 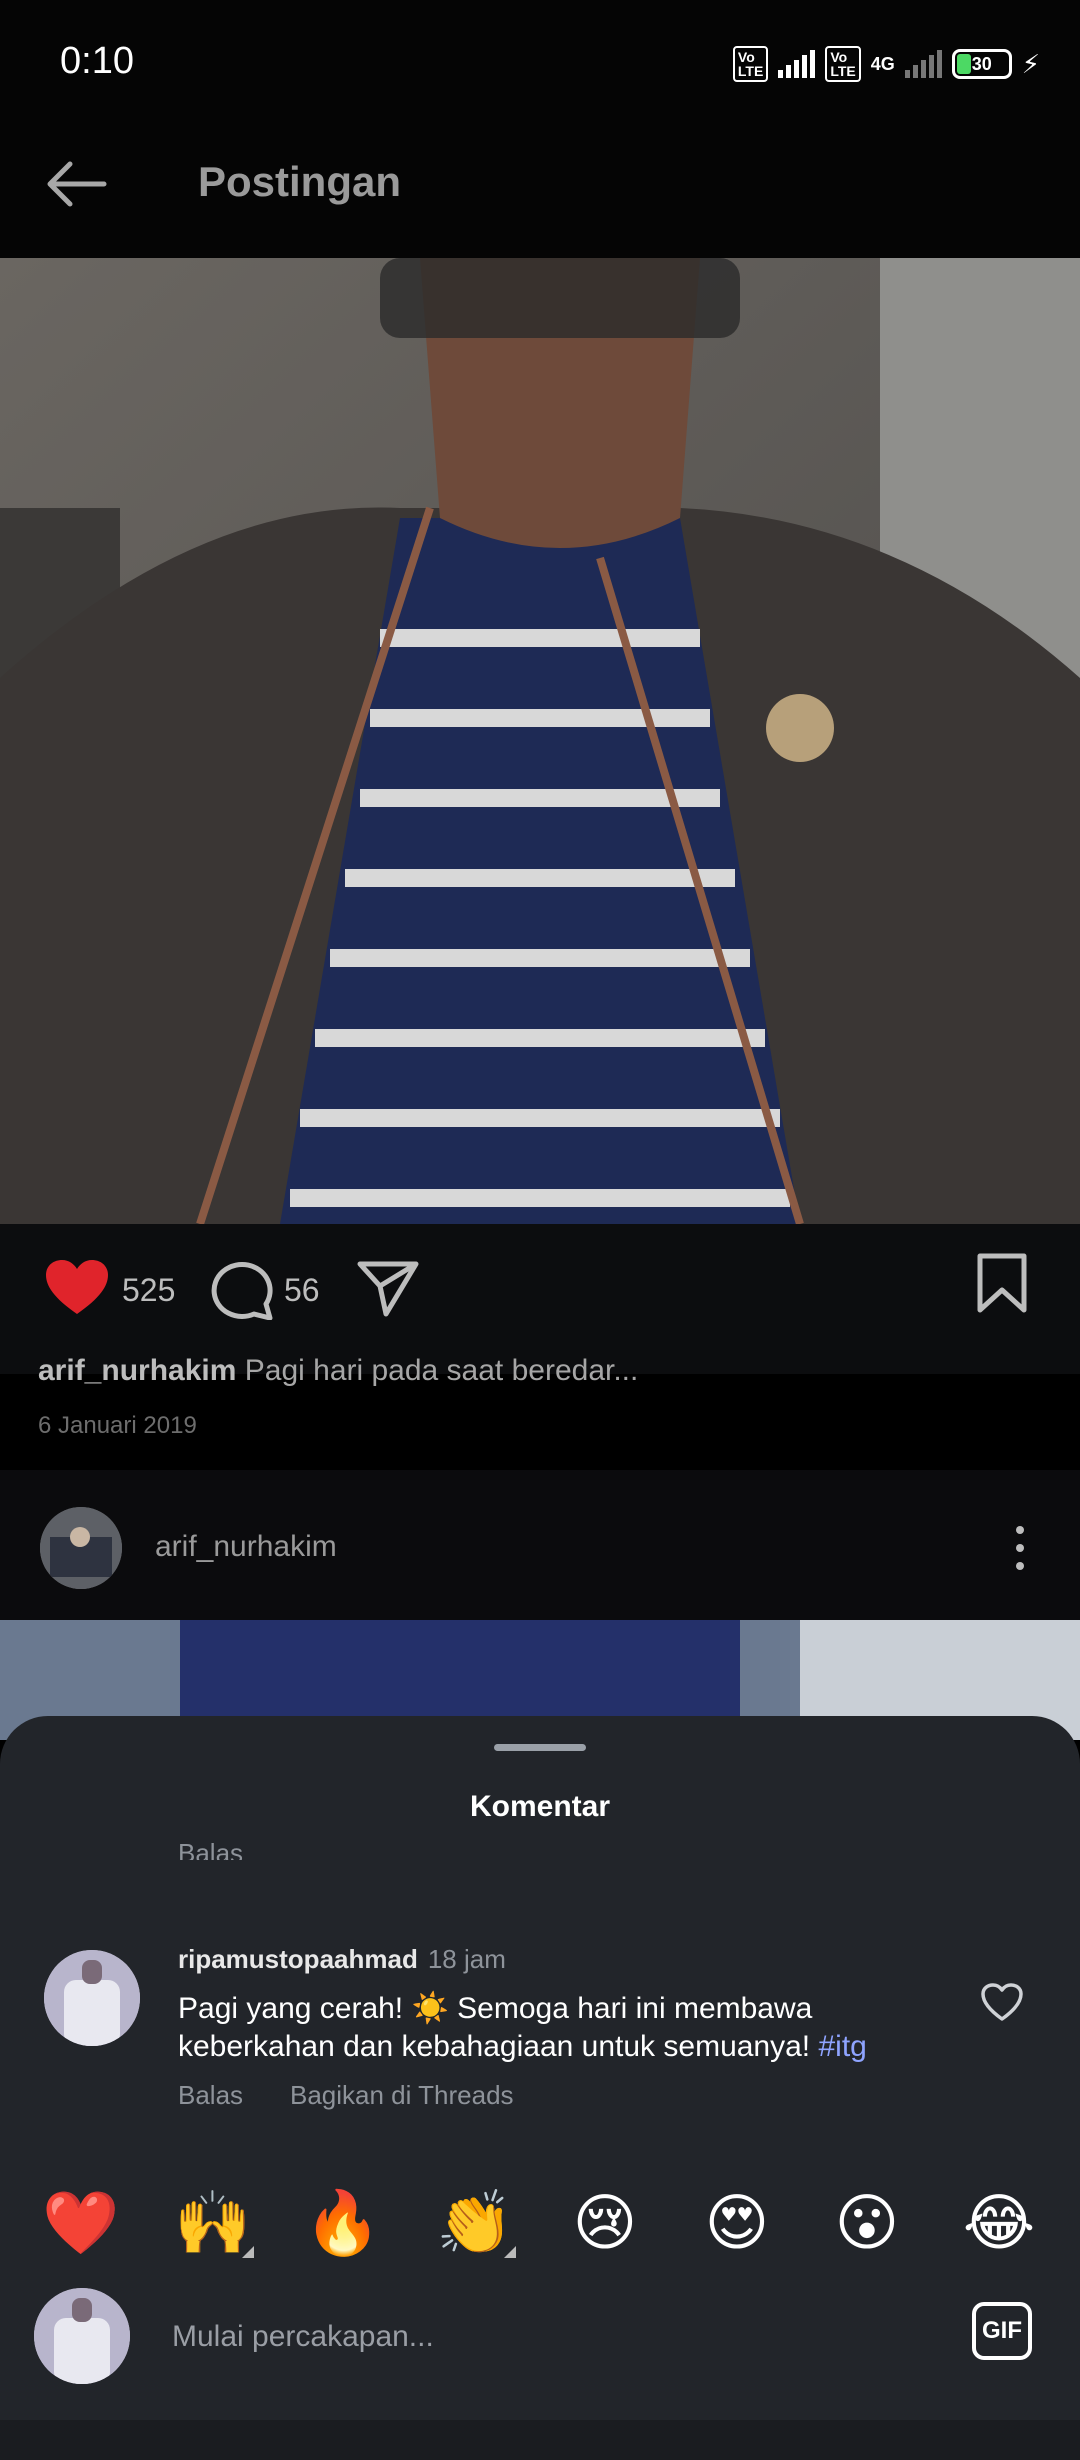 I want to click on hashtag-link: #itg, so click(x=842, y=2046).